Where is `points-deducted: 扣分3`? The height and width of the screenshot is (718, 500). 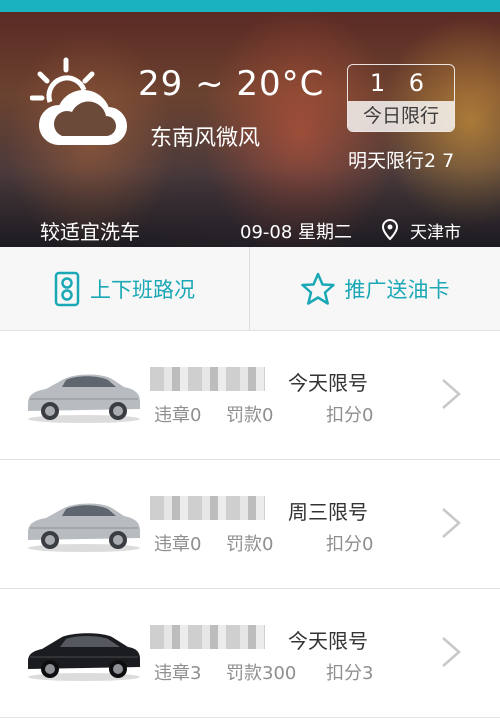
points-deducted: 扣分3 is located at coordinates (350, 673).